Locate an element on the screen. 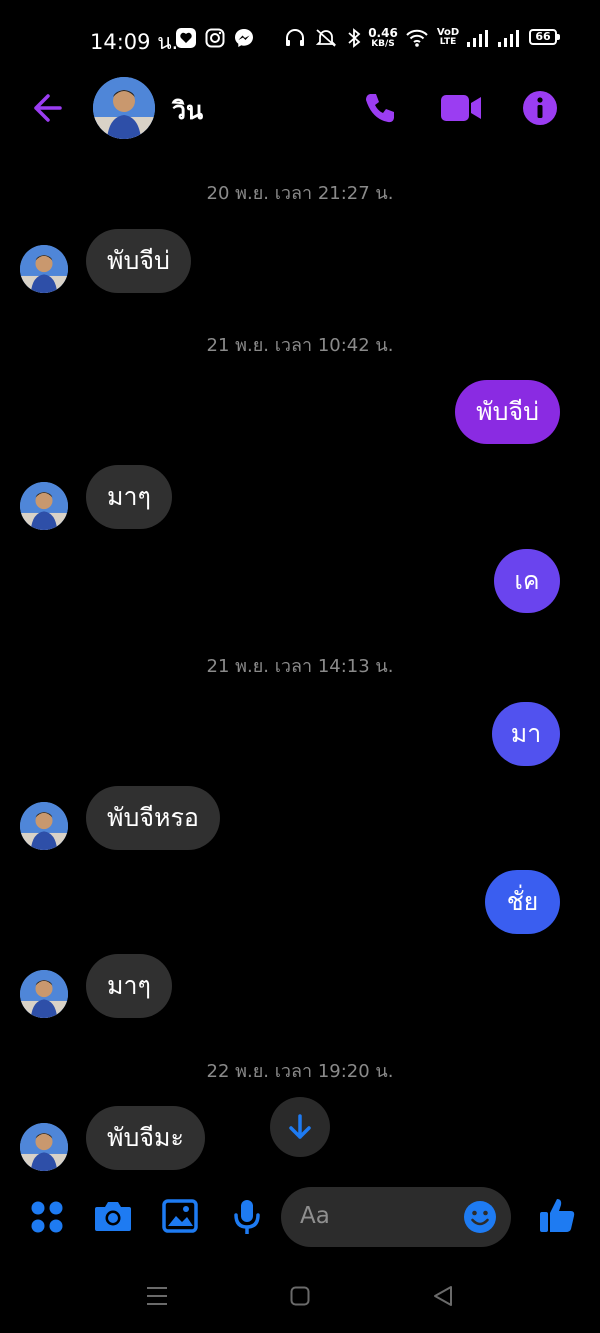 Image resolution: width=600 pixels, height=1333 pixels. outgoing-message: มา is located at coordinates (526, 734).